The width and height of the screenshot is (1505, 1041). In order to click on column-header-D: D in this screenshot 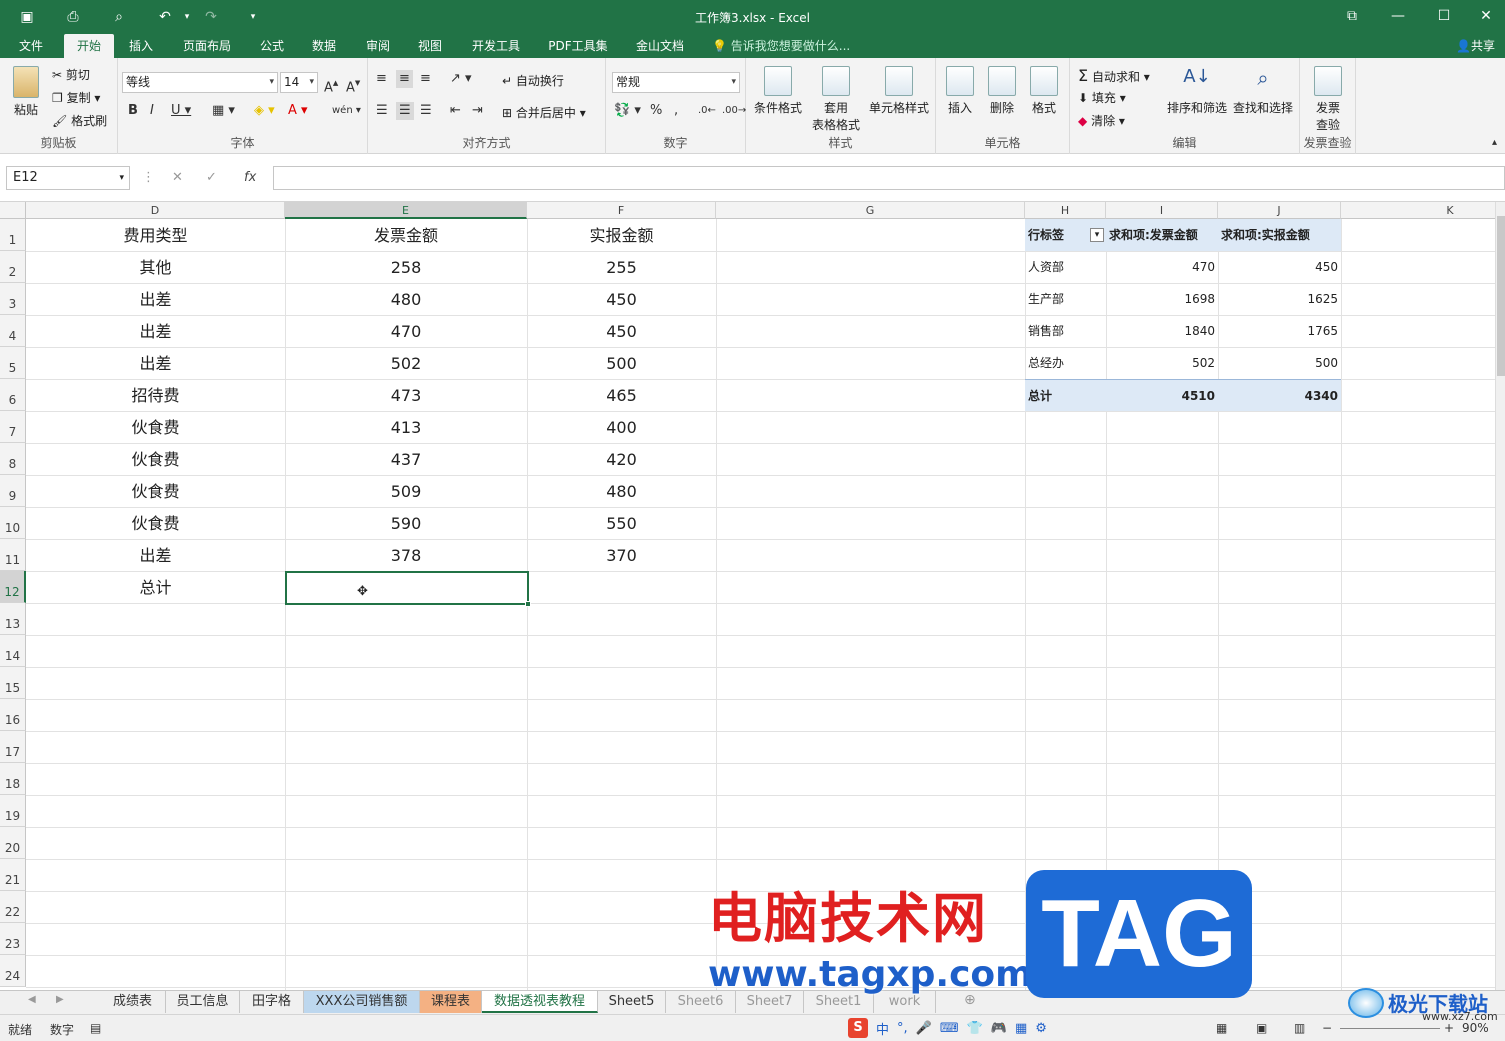, I will do `click(155, 210)`.